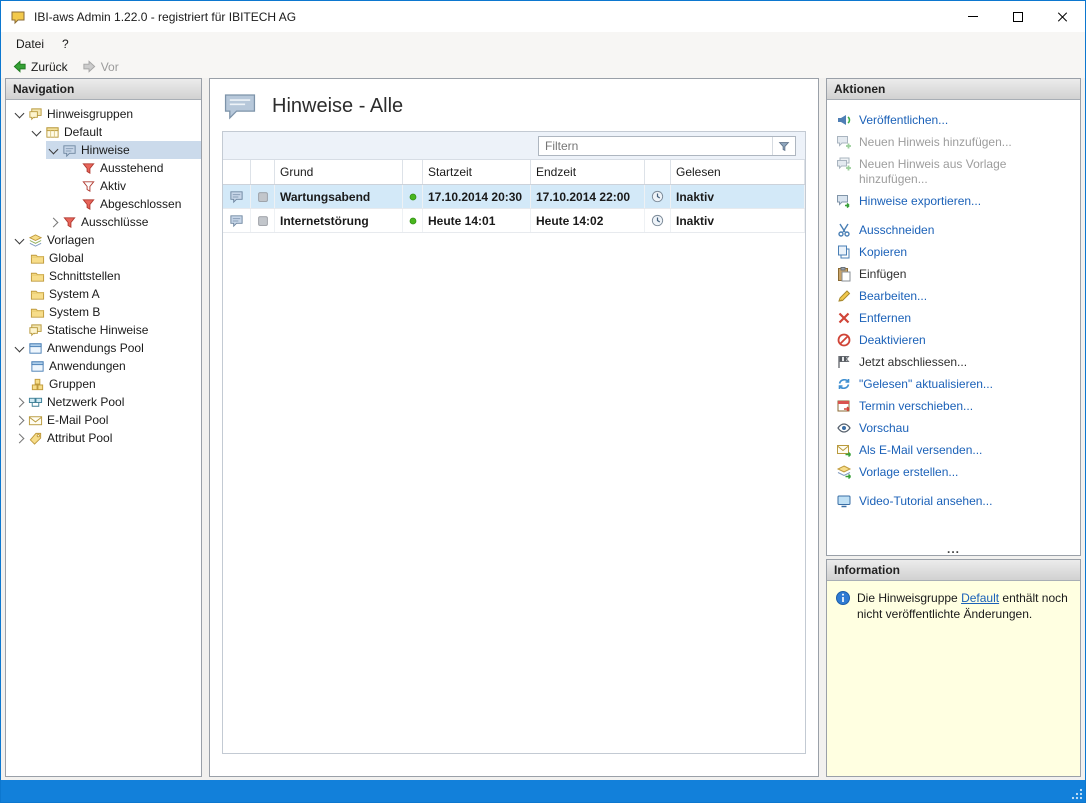  What do you see at coordinates (954, 340) in the screenshot?
I see `action-deaktivieren: Deaktivieren` at bounding box center [954, 340].